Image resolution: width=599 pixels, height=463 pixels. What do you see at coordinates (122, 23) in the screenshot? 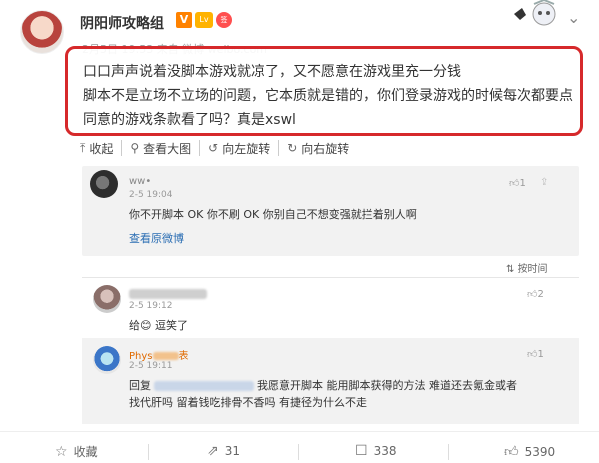
I see `username: 阴阳师攻略组` at bounding box center [122, 23].